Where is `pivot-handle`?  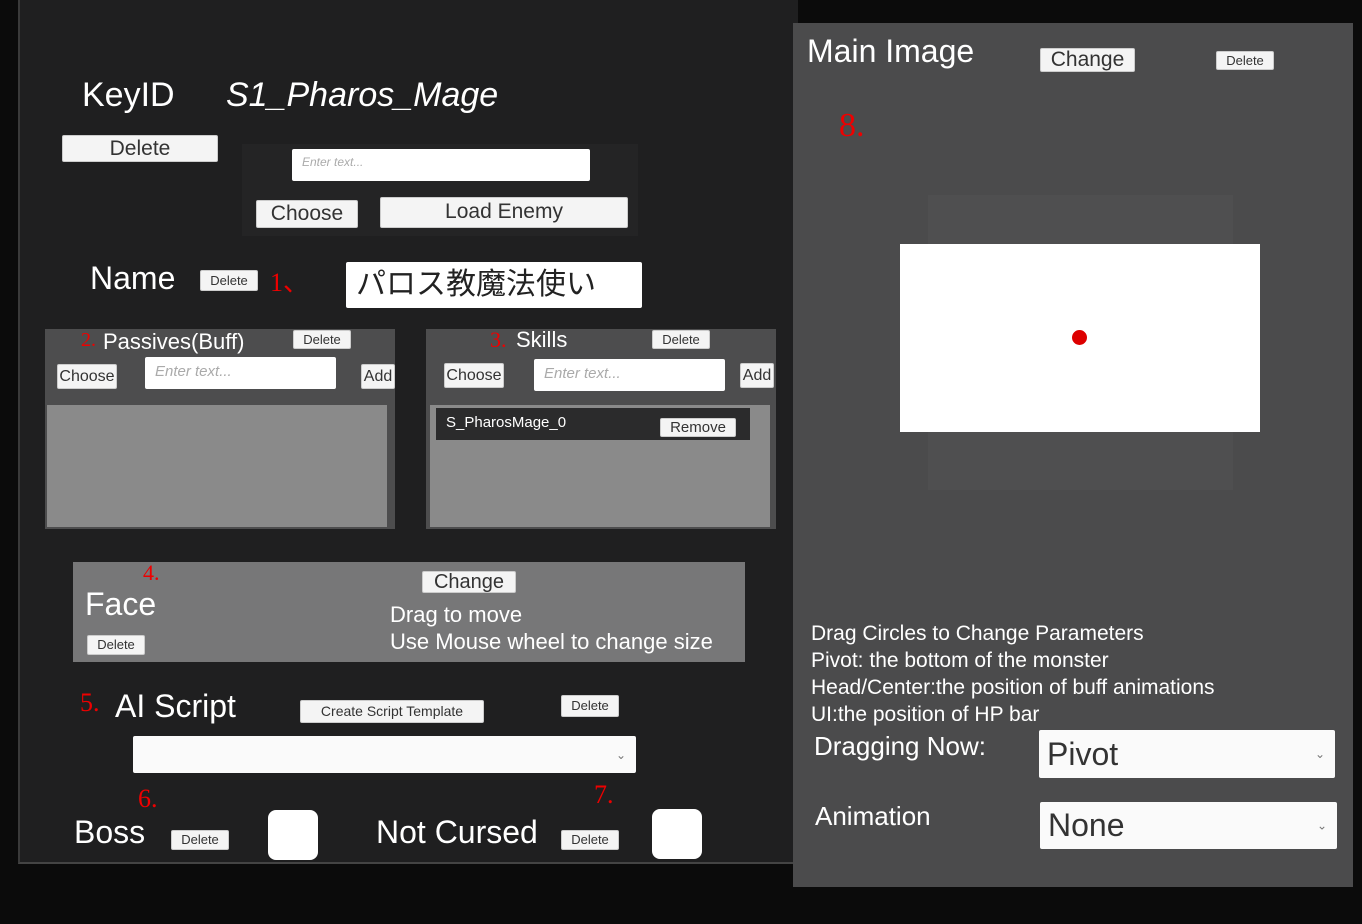
pivot-handle is located at coordinates (1079, 337).